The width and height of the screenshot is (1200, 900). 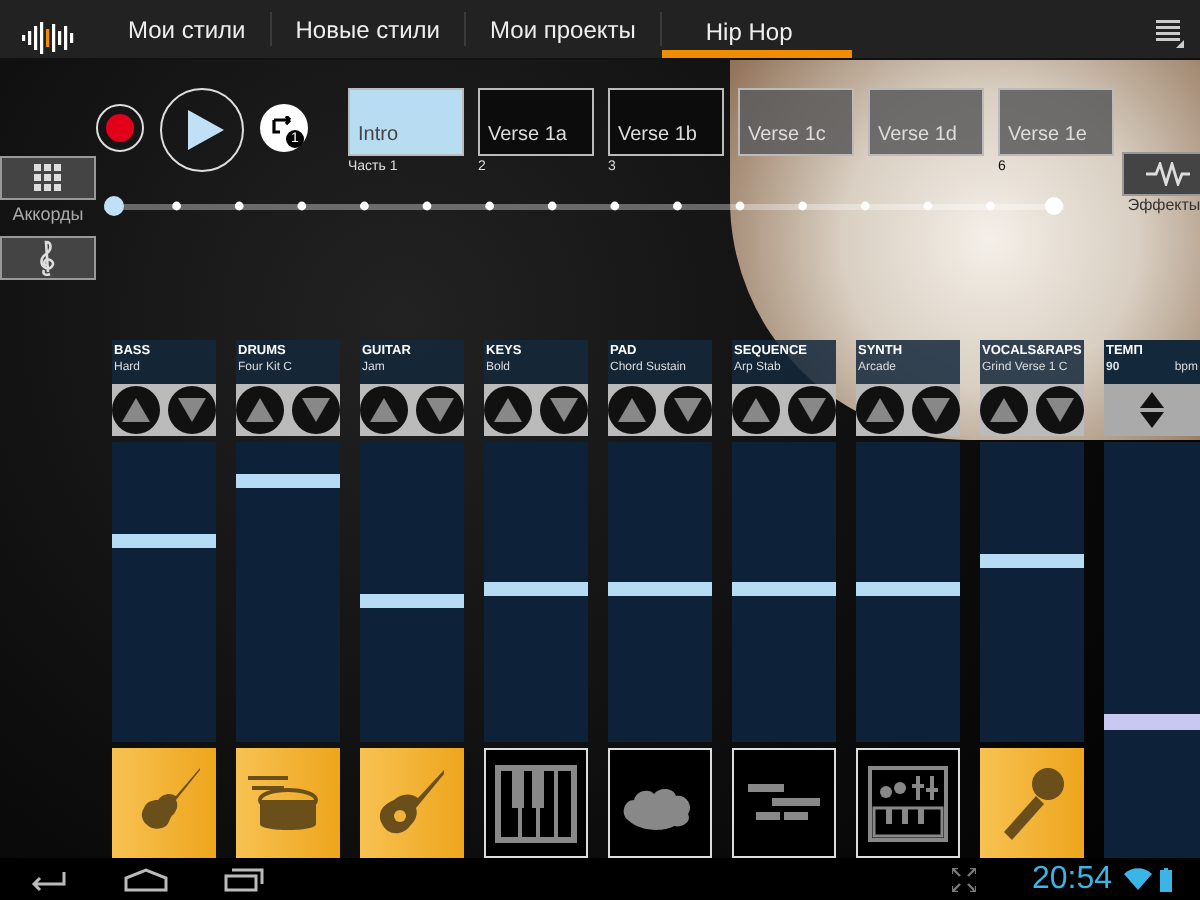 What do you see at coordinates (584, 206) in the screenshot?
I see `timeline-slider` at bounding box center [584, 206].